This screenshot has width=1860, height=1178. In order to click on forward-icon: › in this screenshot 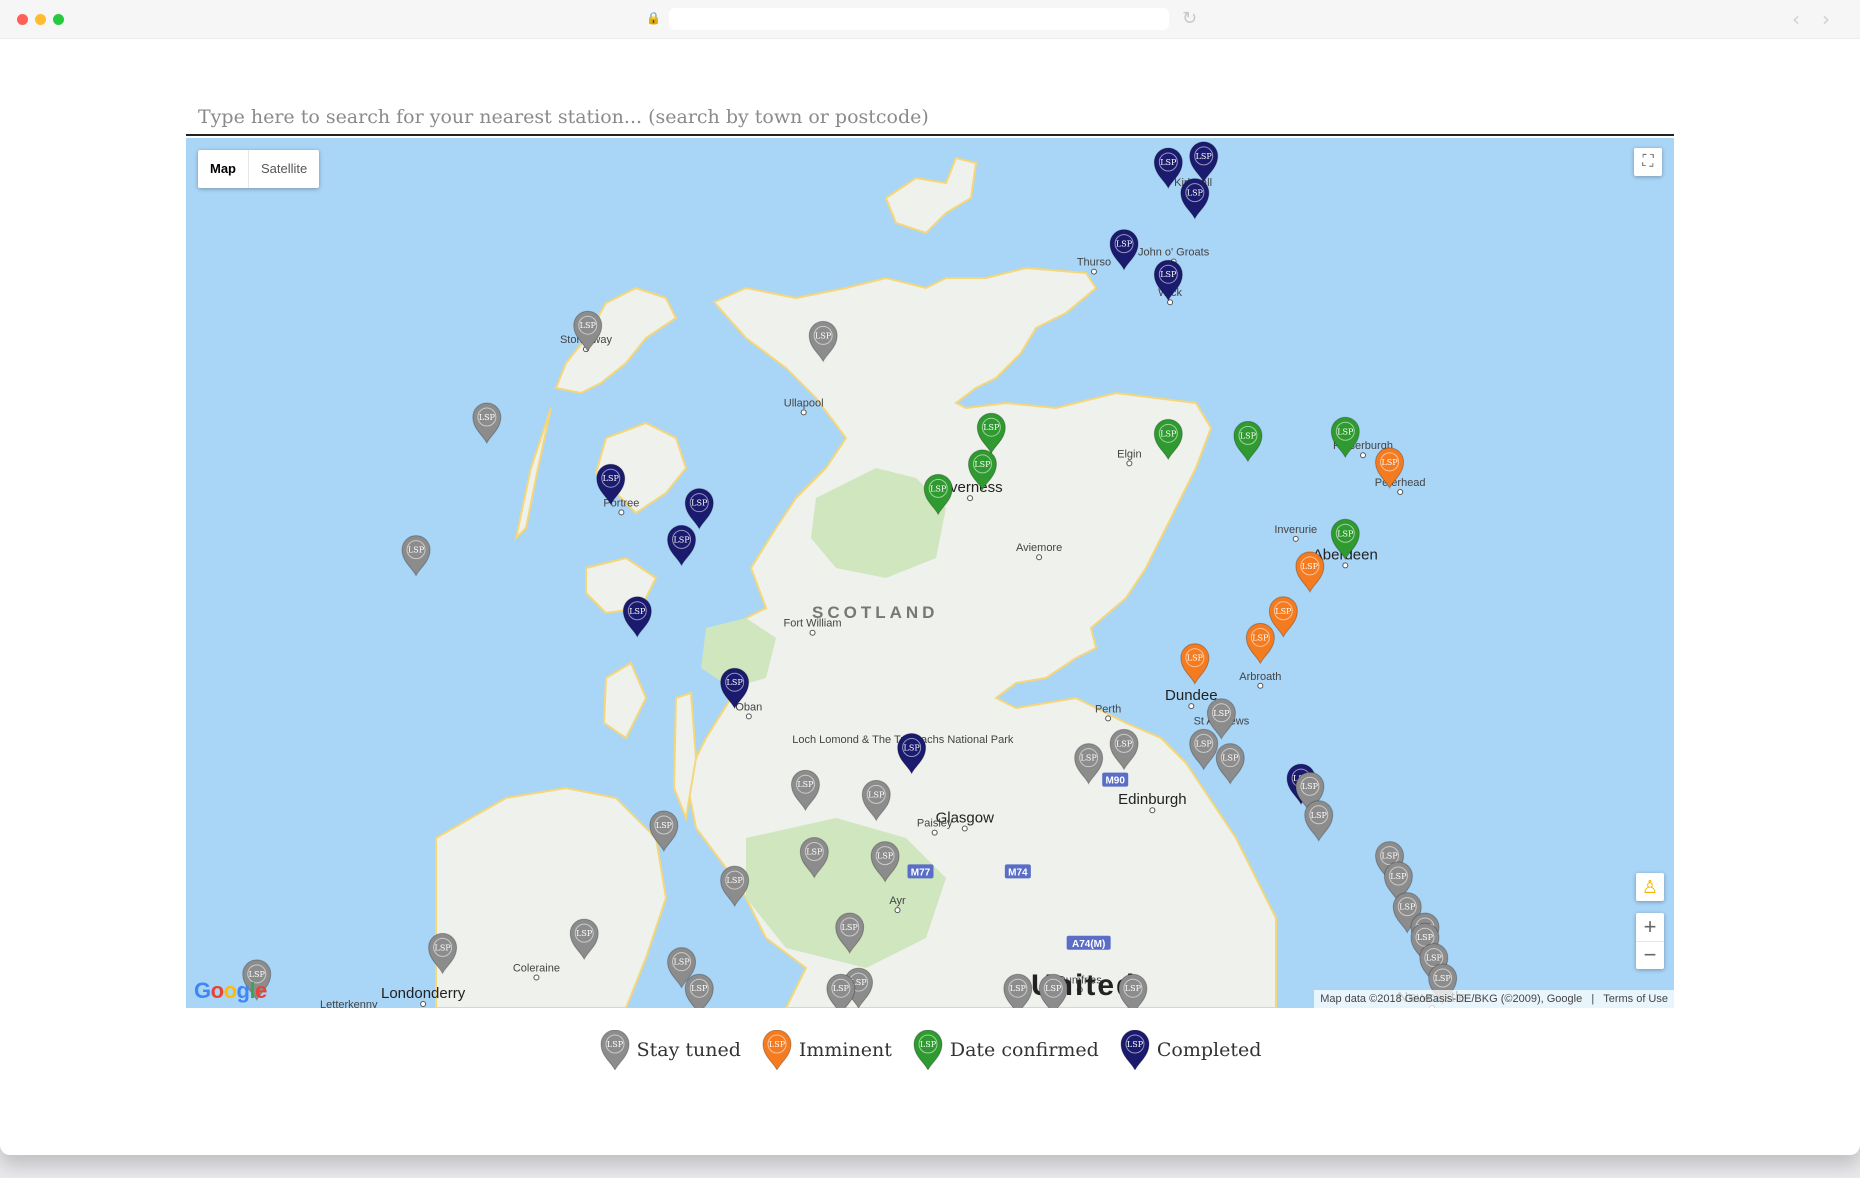, I will do `click(1826, 19)`.